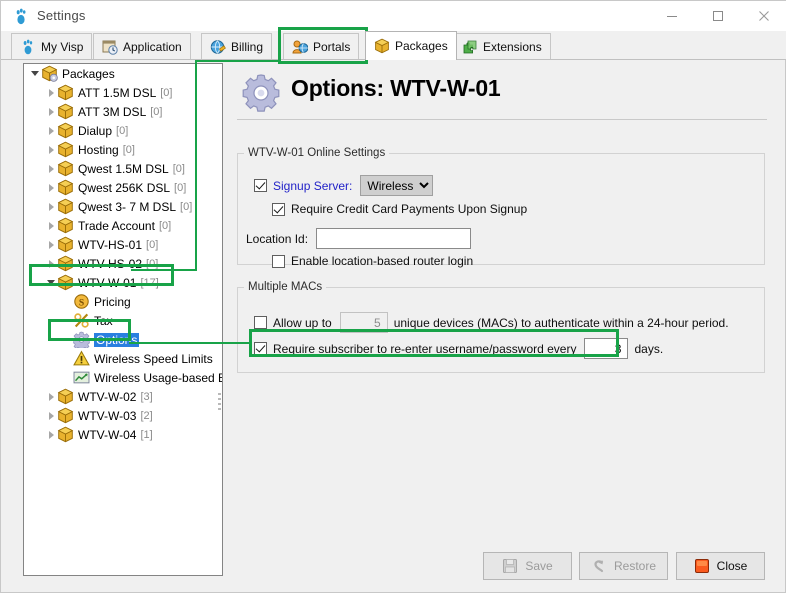 The height and width of the screenshot is (593, 786). I want to click on location-id-row: Location Id:, so click(359, 238).